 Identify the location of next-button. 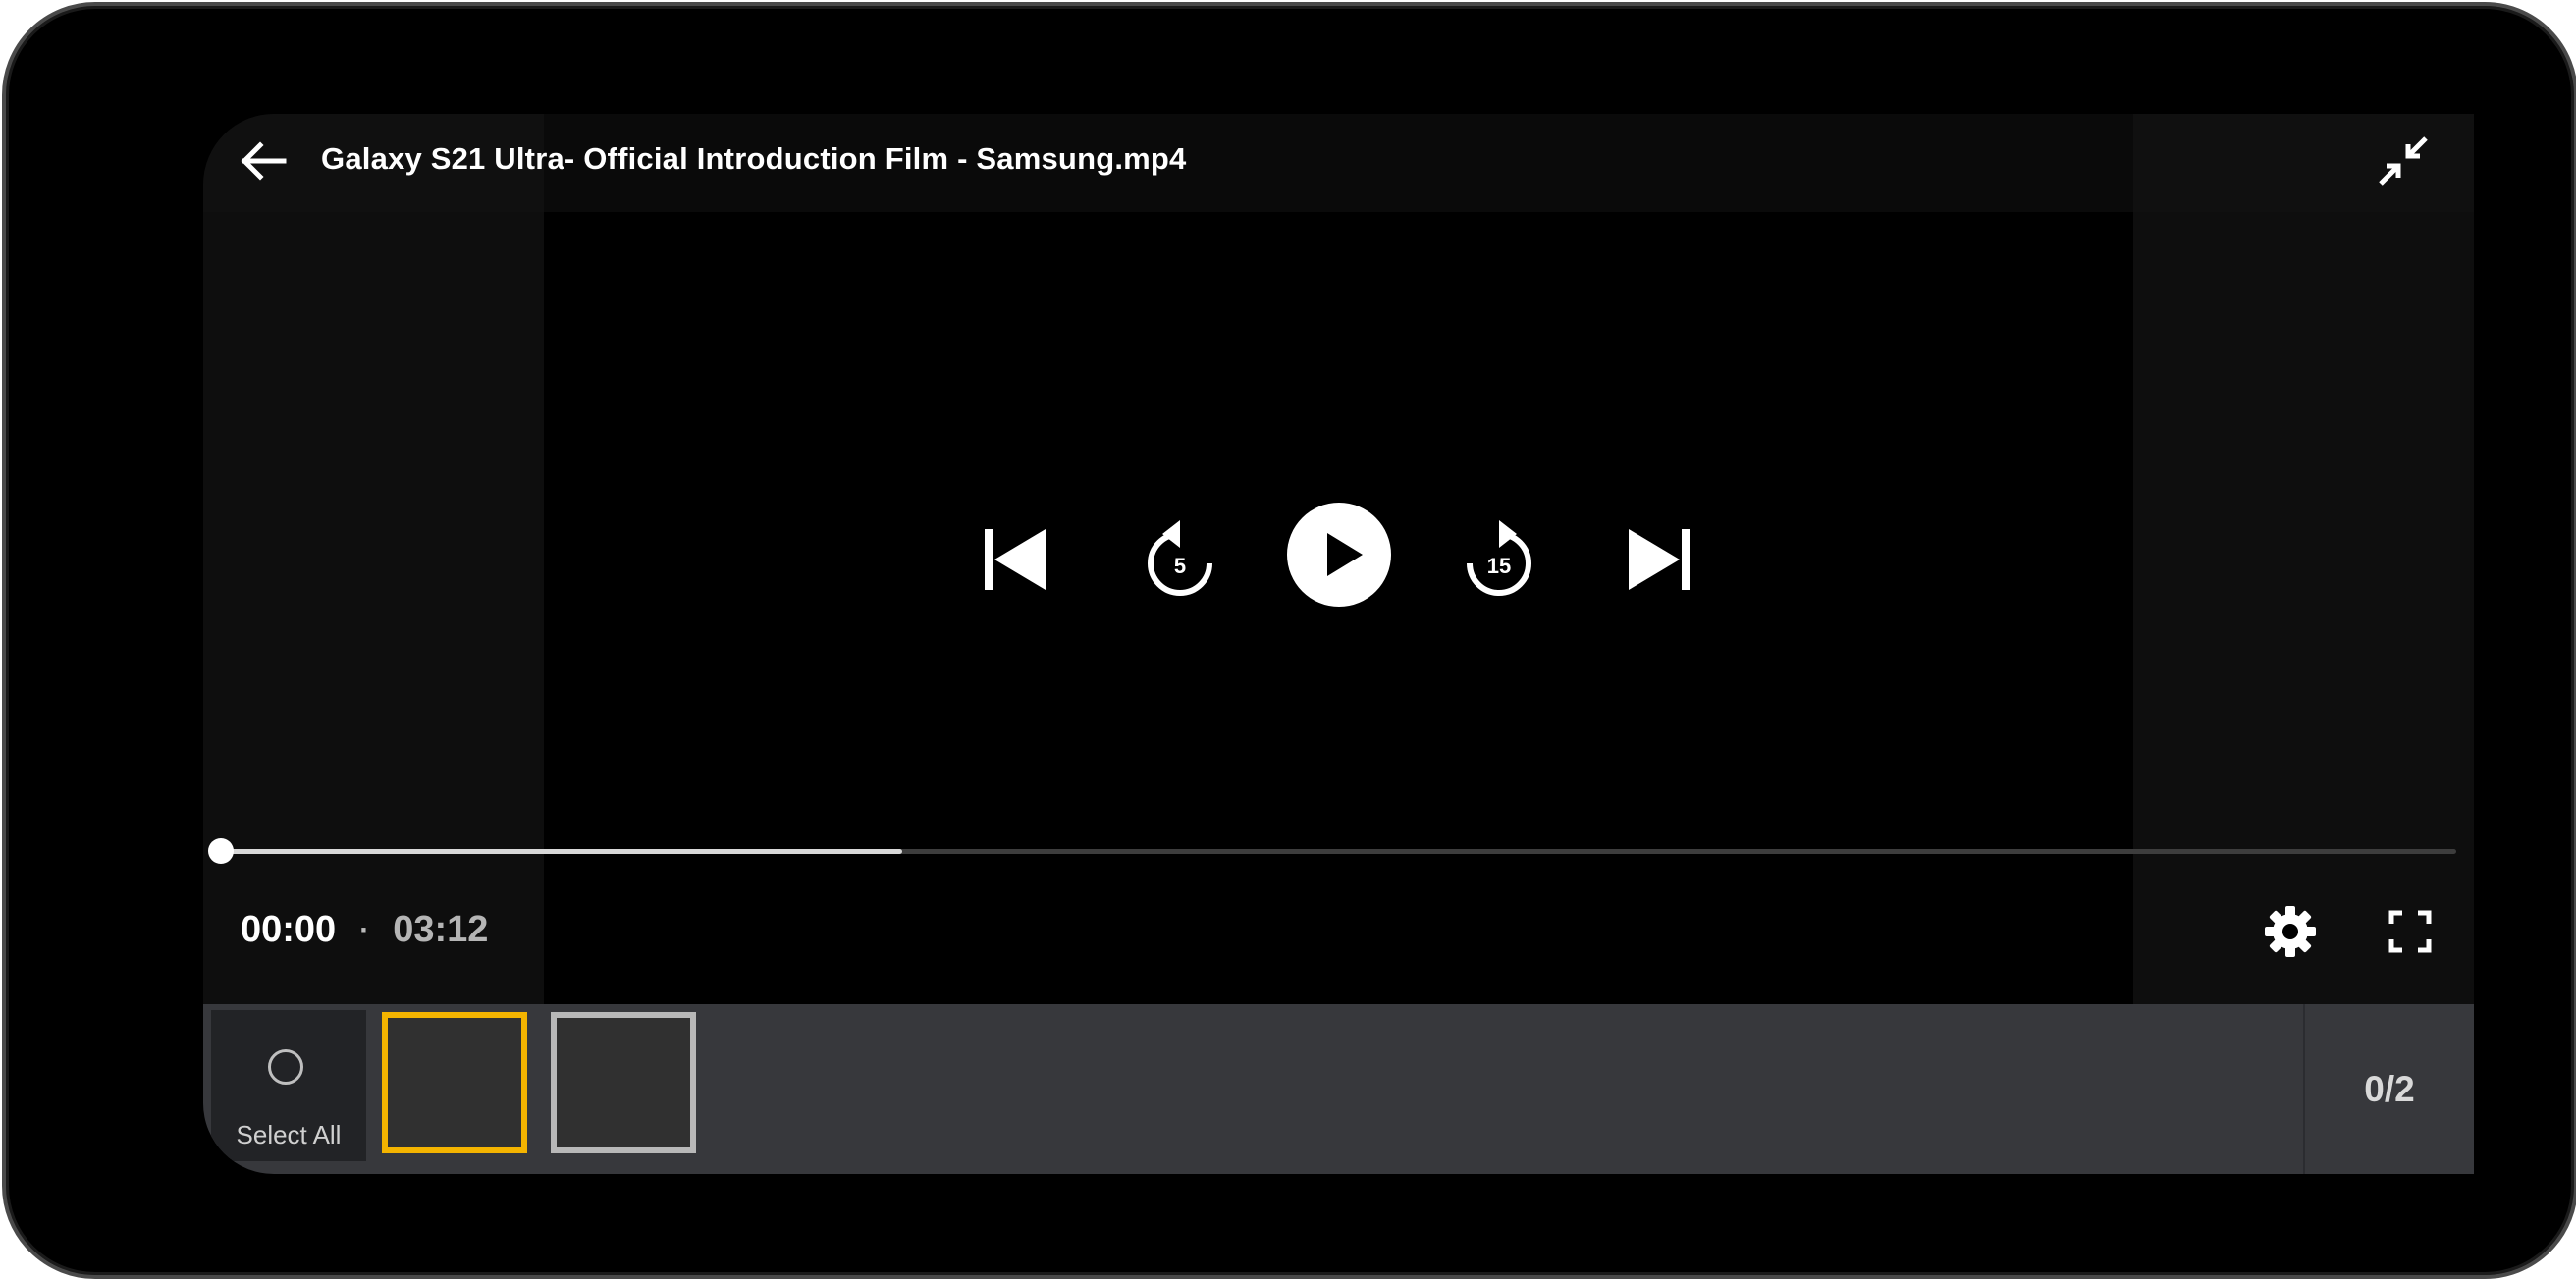
(1659, 561).